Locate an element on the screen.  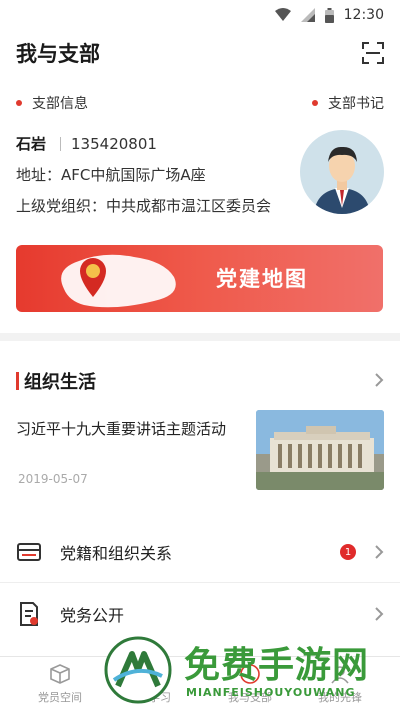
branch-info-label: 支部信息 is located at coordinates (52, 103).